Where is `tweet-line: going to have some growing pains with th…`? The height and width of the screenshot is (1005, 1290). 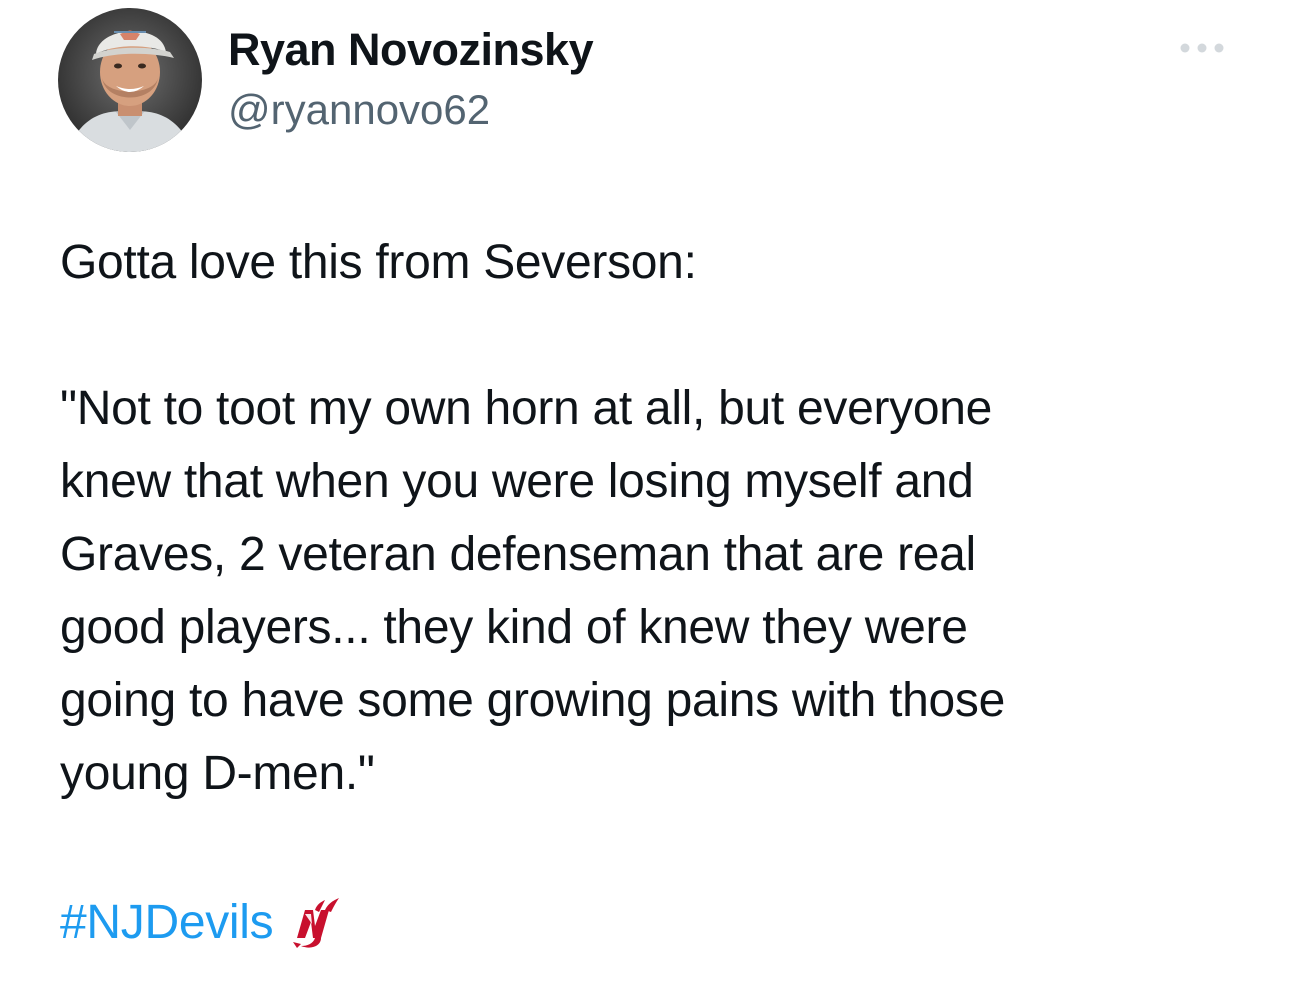
tweet-line: going to have some growing pains with th… is located at coordinates (533, 700).